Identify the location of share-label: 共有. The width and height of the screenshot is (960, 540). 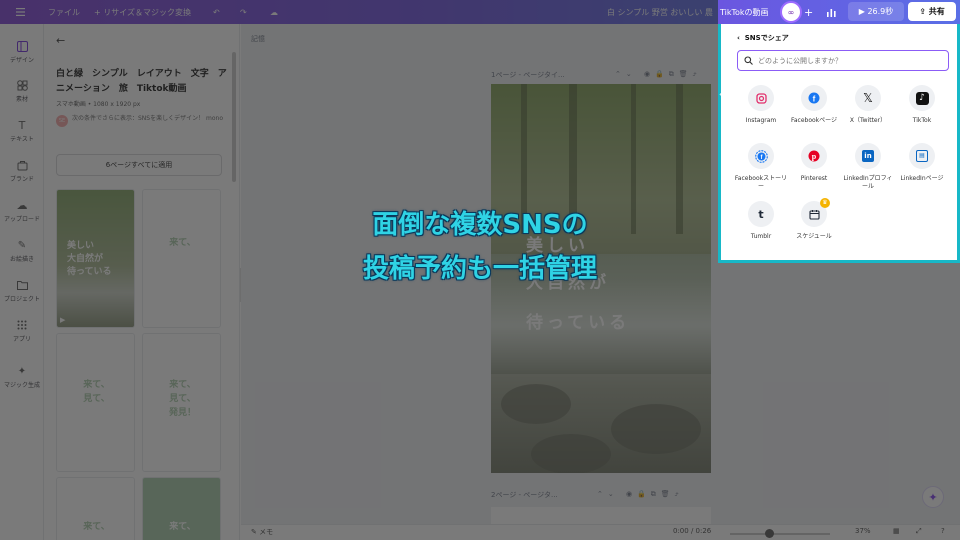
(936, 11).